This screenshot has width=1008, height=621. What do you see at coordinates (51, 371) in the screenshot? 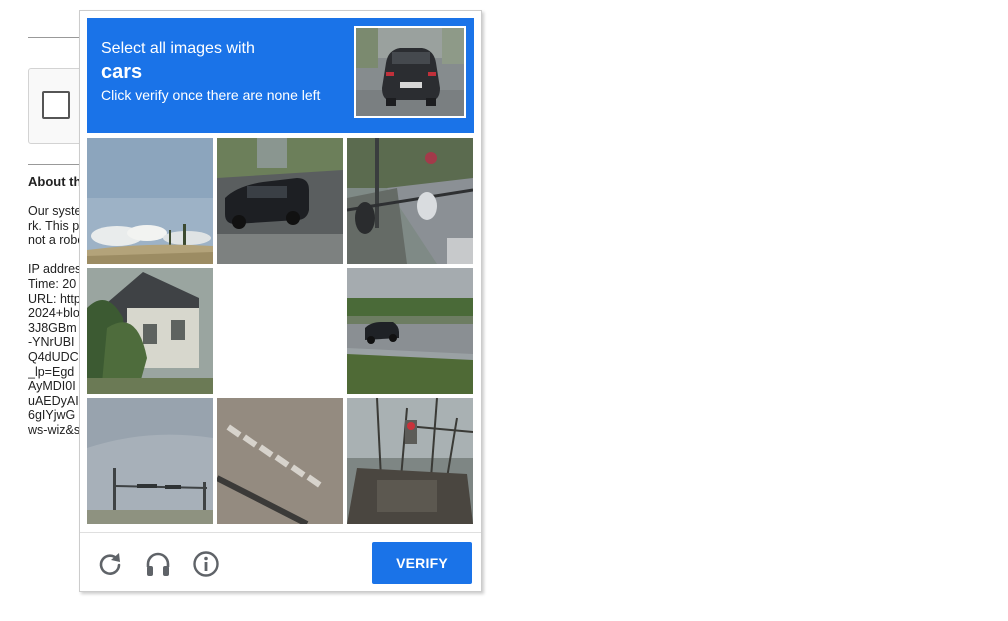
I see `info-line: _lp=Egd` at bounding box center [51, 371].